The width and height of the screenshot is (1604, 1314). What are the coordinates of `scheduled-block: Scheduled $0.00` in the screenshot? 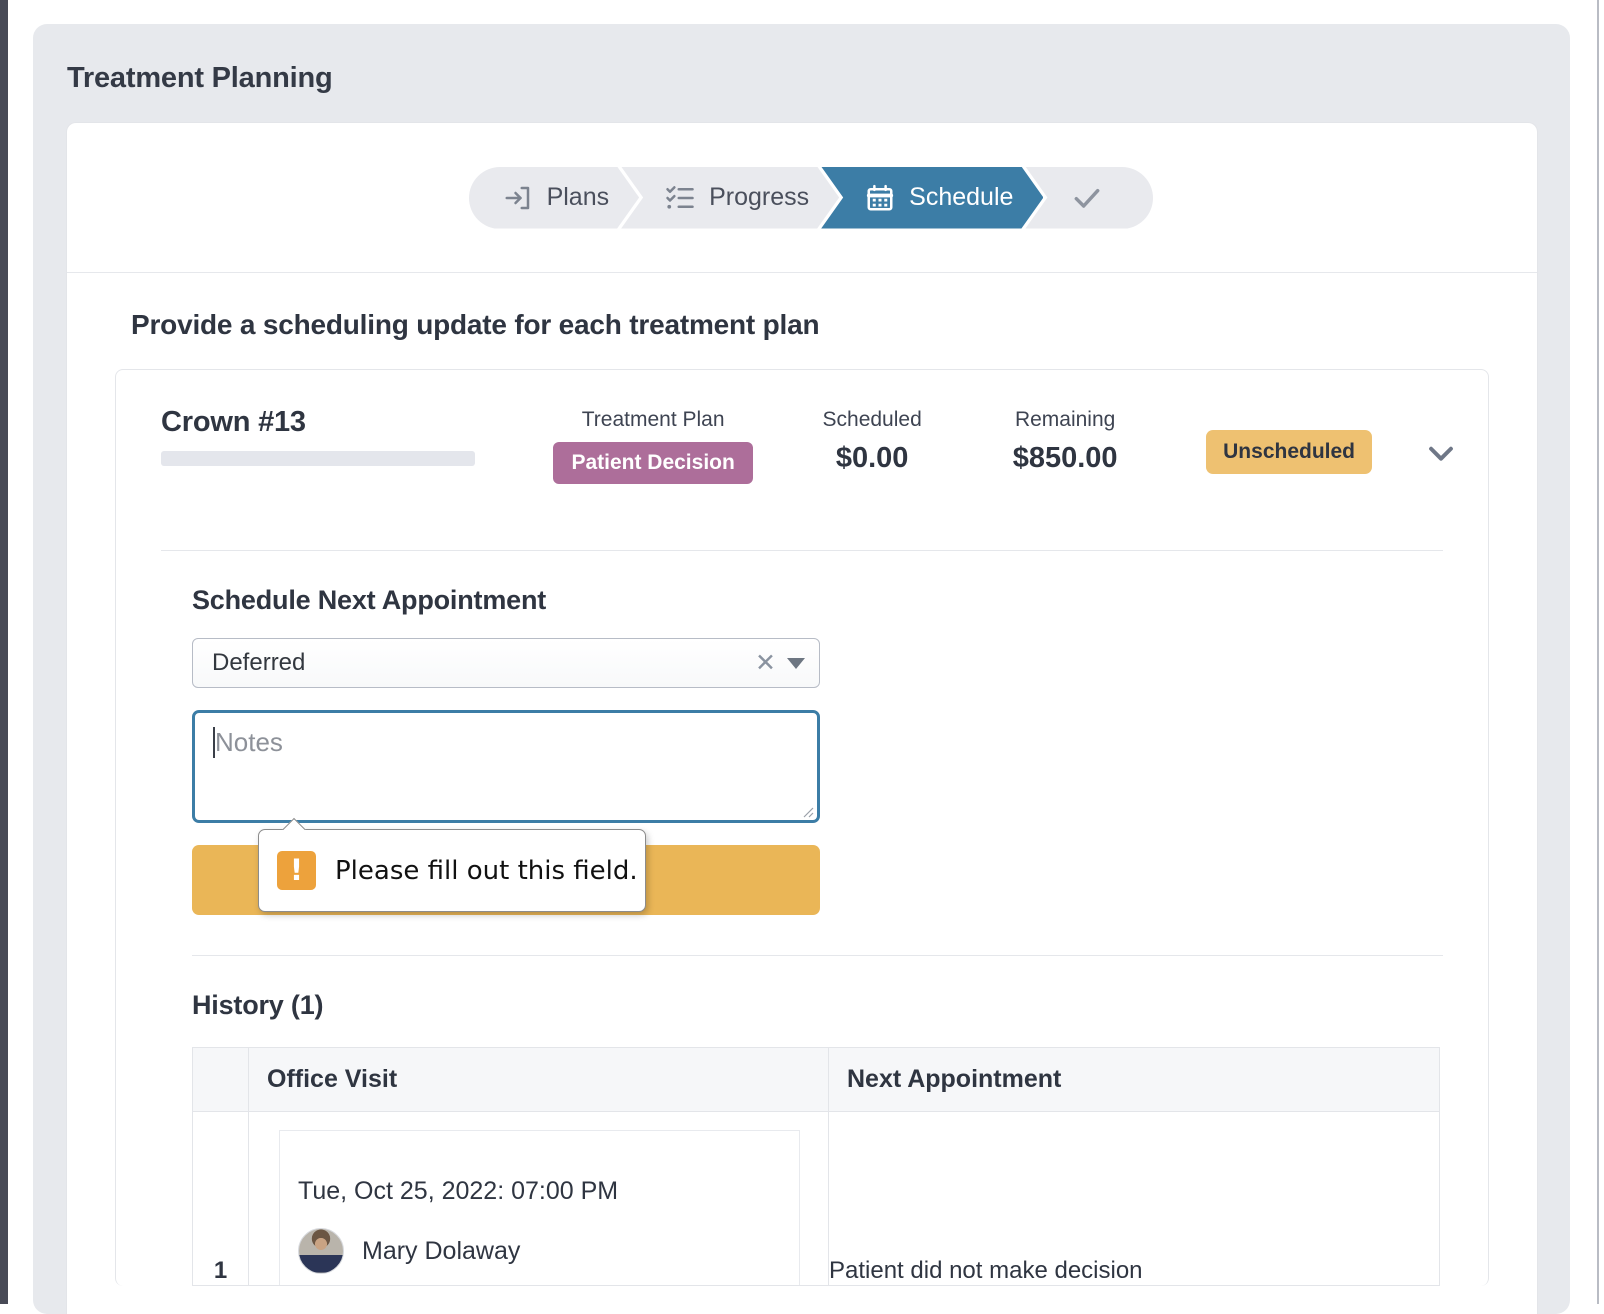 It's located at (872, 441).